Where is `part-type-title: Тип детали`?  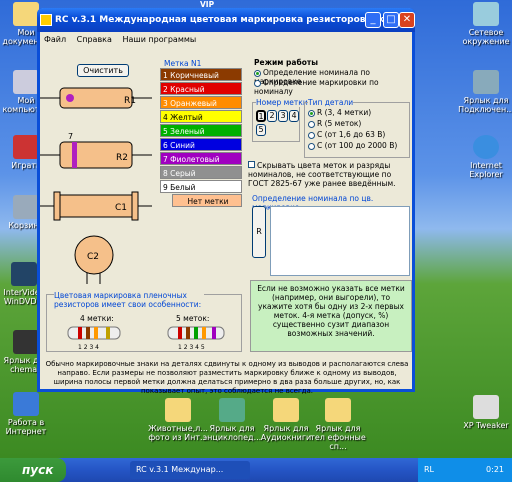 part-type-title: Тип детали is located at coordinates (331, 102).